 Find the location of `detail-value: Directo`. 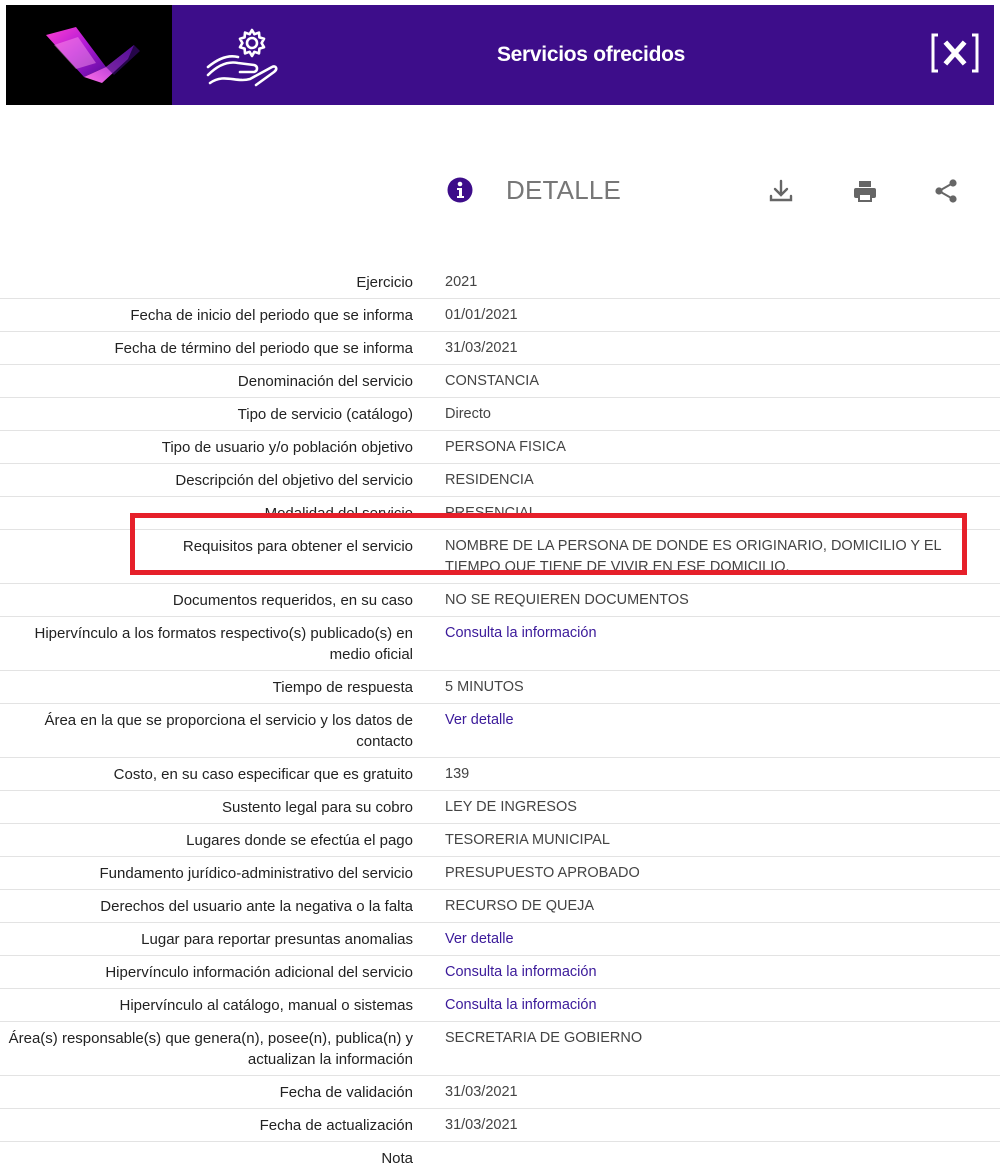

detail-value: Directo is located at coordinates (468, 414).